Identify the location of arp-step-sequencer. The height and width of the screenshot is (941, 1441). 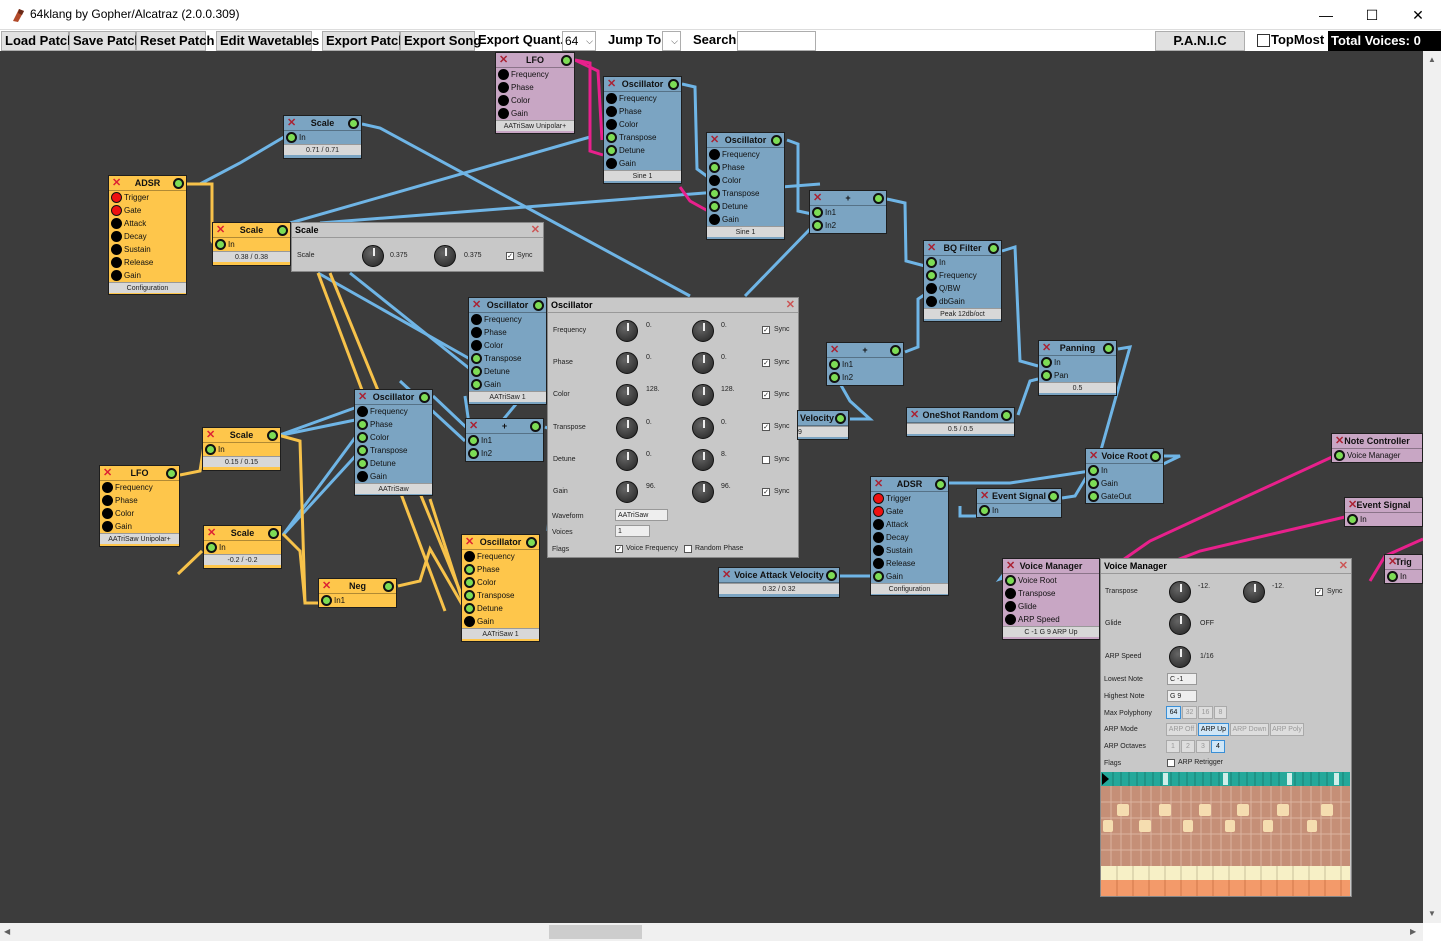
(1225, 834).